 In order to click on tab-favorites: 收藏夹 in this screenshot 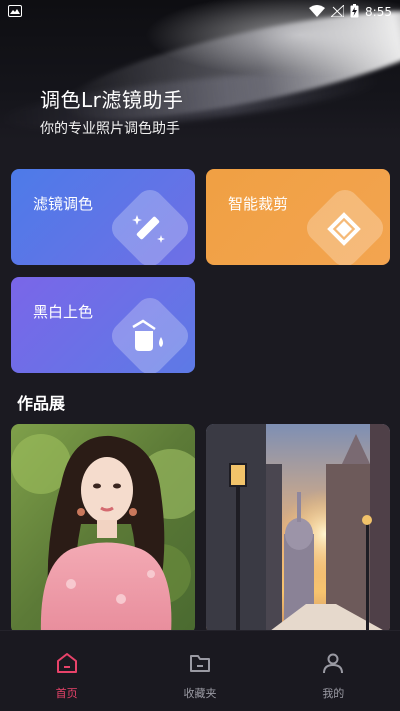, I will do `click(199, 671)`.